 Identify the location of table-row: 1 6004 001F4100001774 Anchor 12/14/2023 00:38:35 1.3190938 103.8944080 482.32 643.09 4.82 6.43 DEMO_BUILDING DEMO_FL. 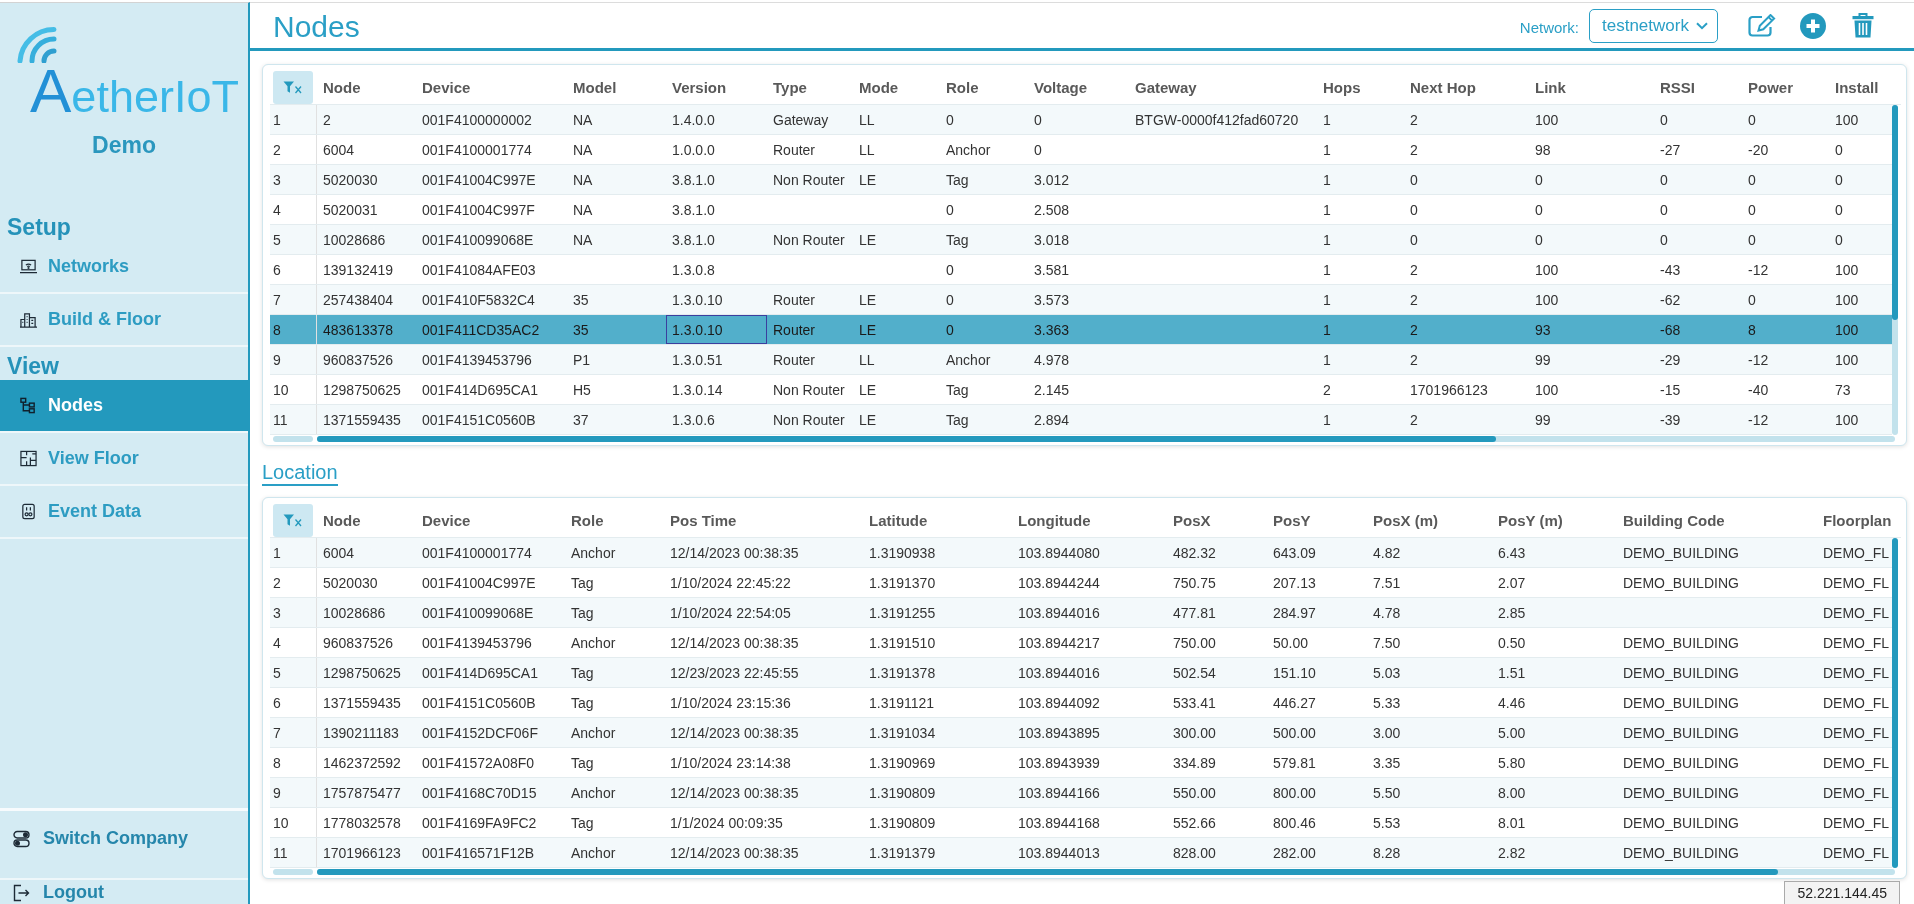
(1081, 553).